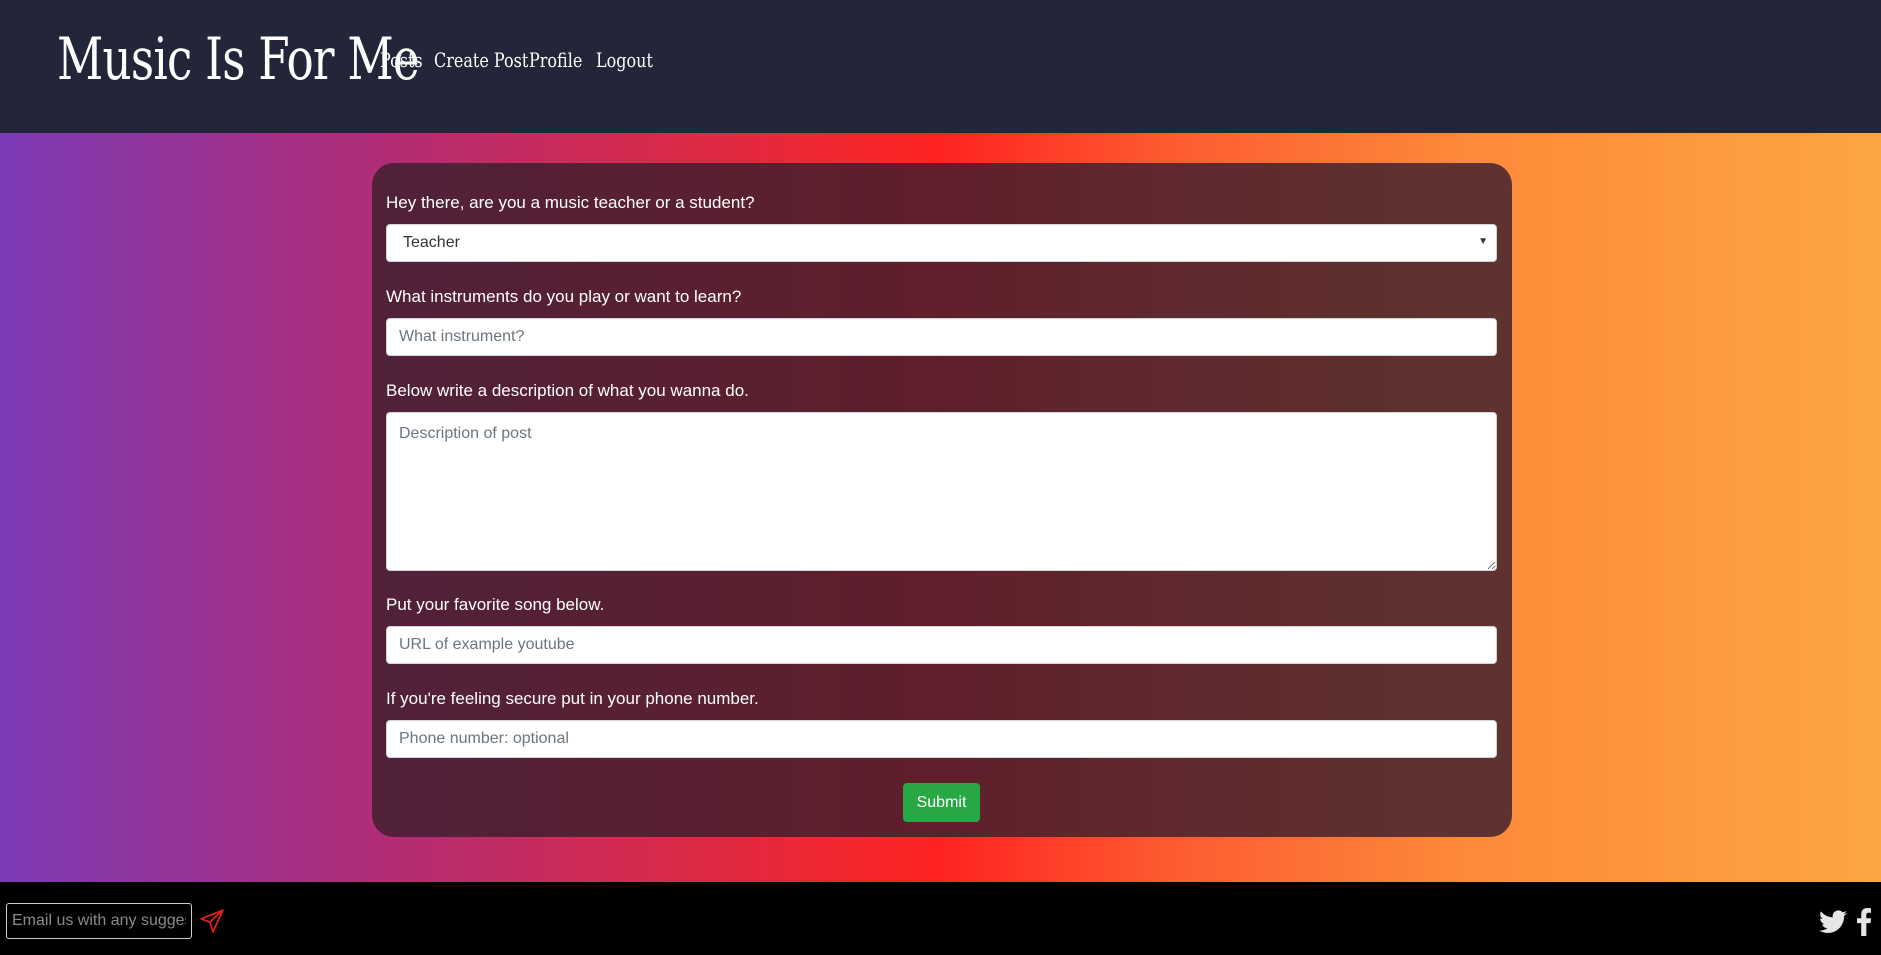  Describe the element at coordinates (941, 739) in the screenshot. I see `phone-input` at that location.